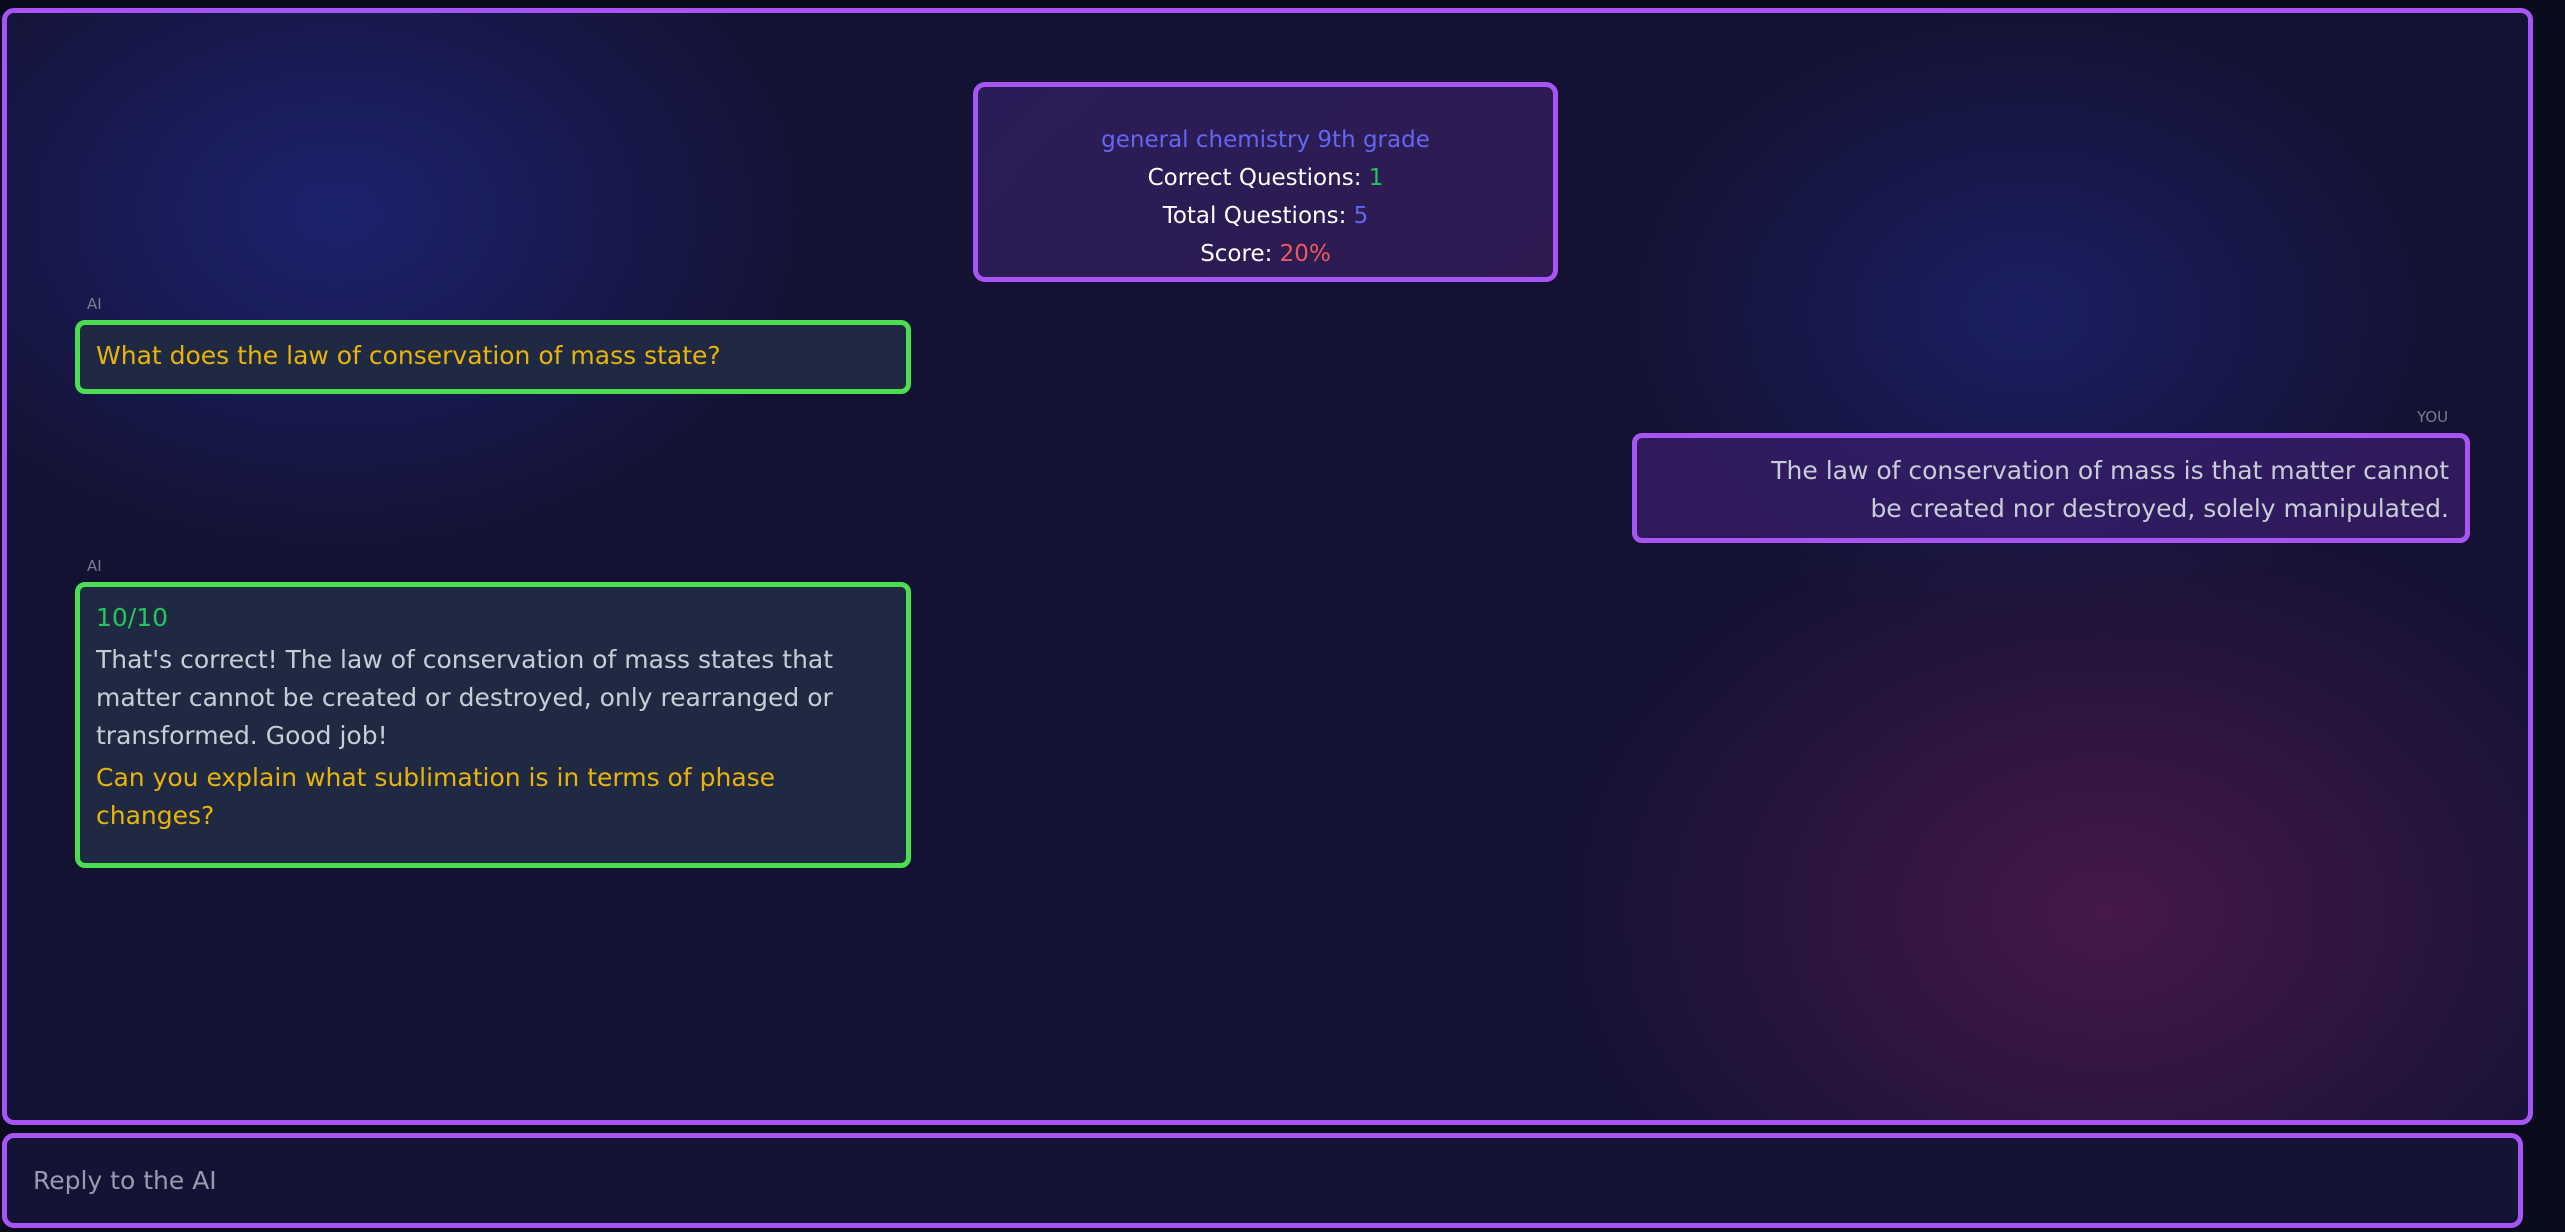  What do you see at coordinates (132, 617) in the screenshot?
I see `ai-grade: 10/10` at bounding box center [132, 617].